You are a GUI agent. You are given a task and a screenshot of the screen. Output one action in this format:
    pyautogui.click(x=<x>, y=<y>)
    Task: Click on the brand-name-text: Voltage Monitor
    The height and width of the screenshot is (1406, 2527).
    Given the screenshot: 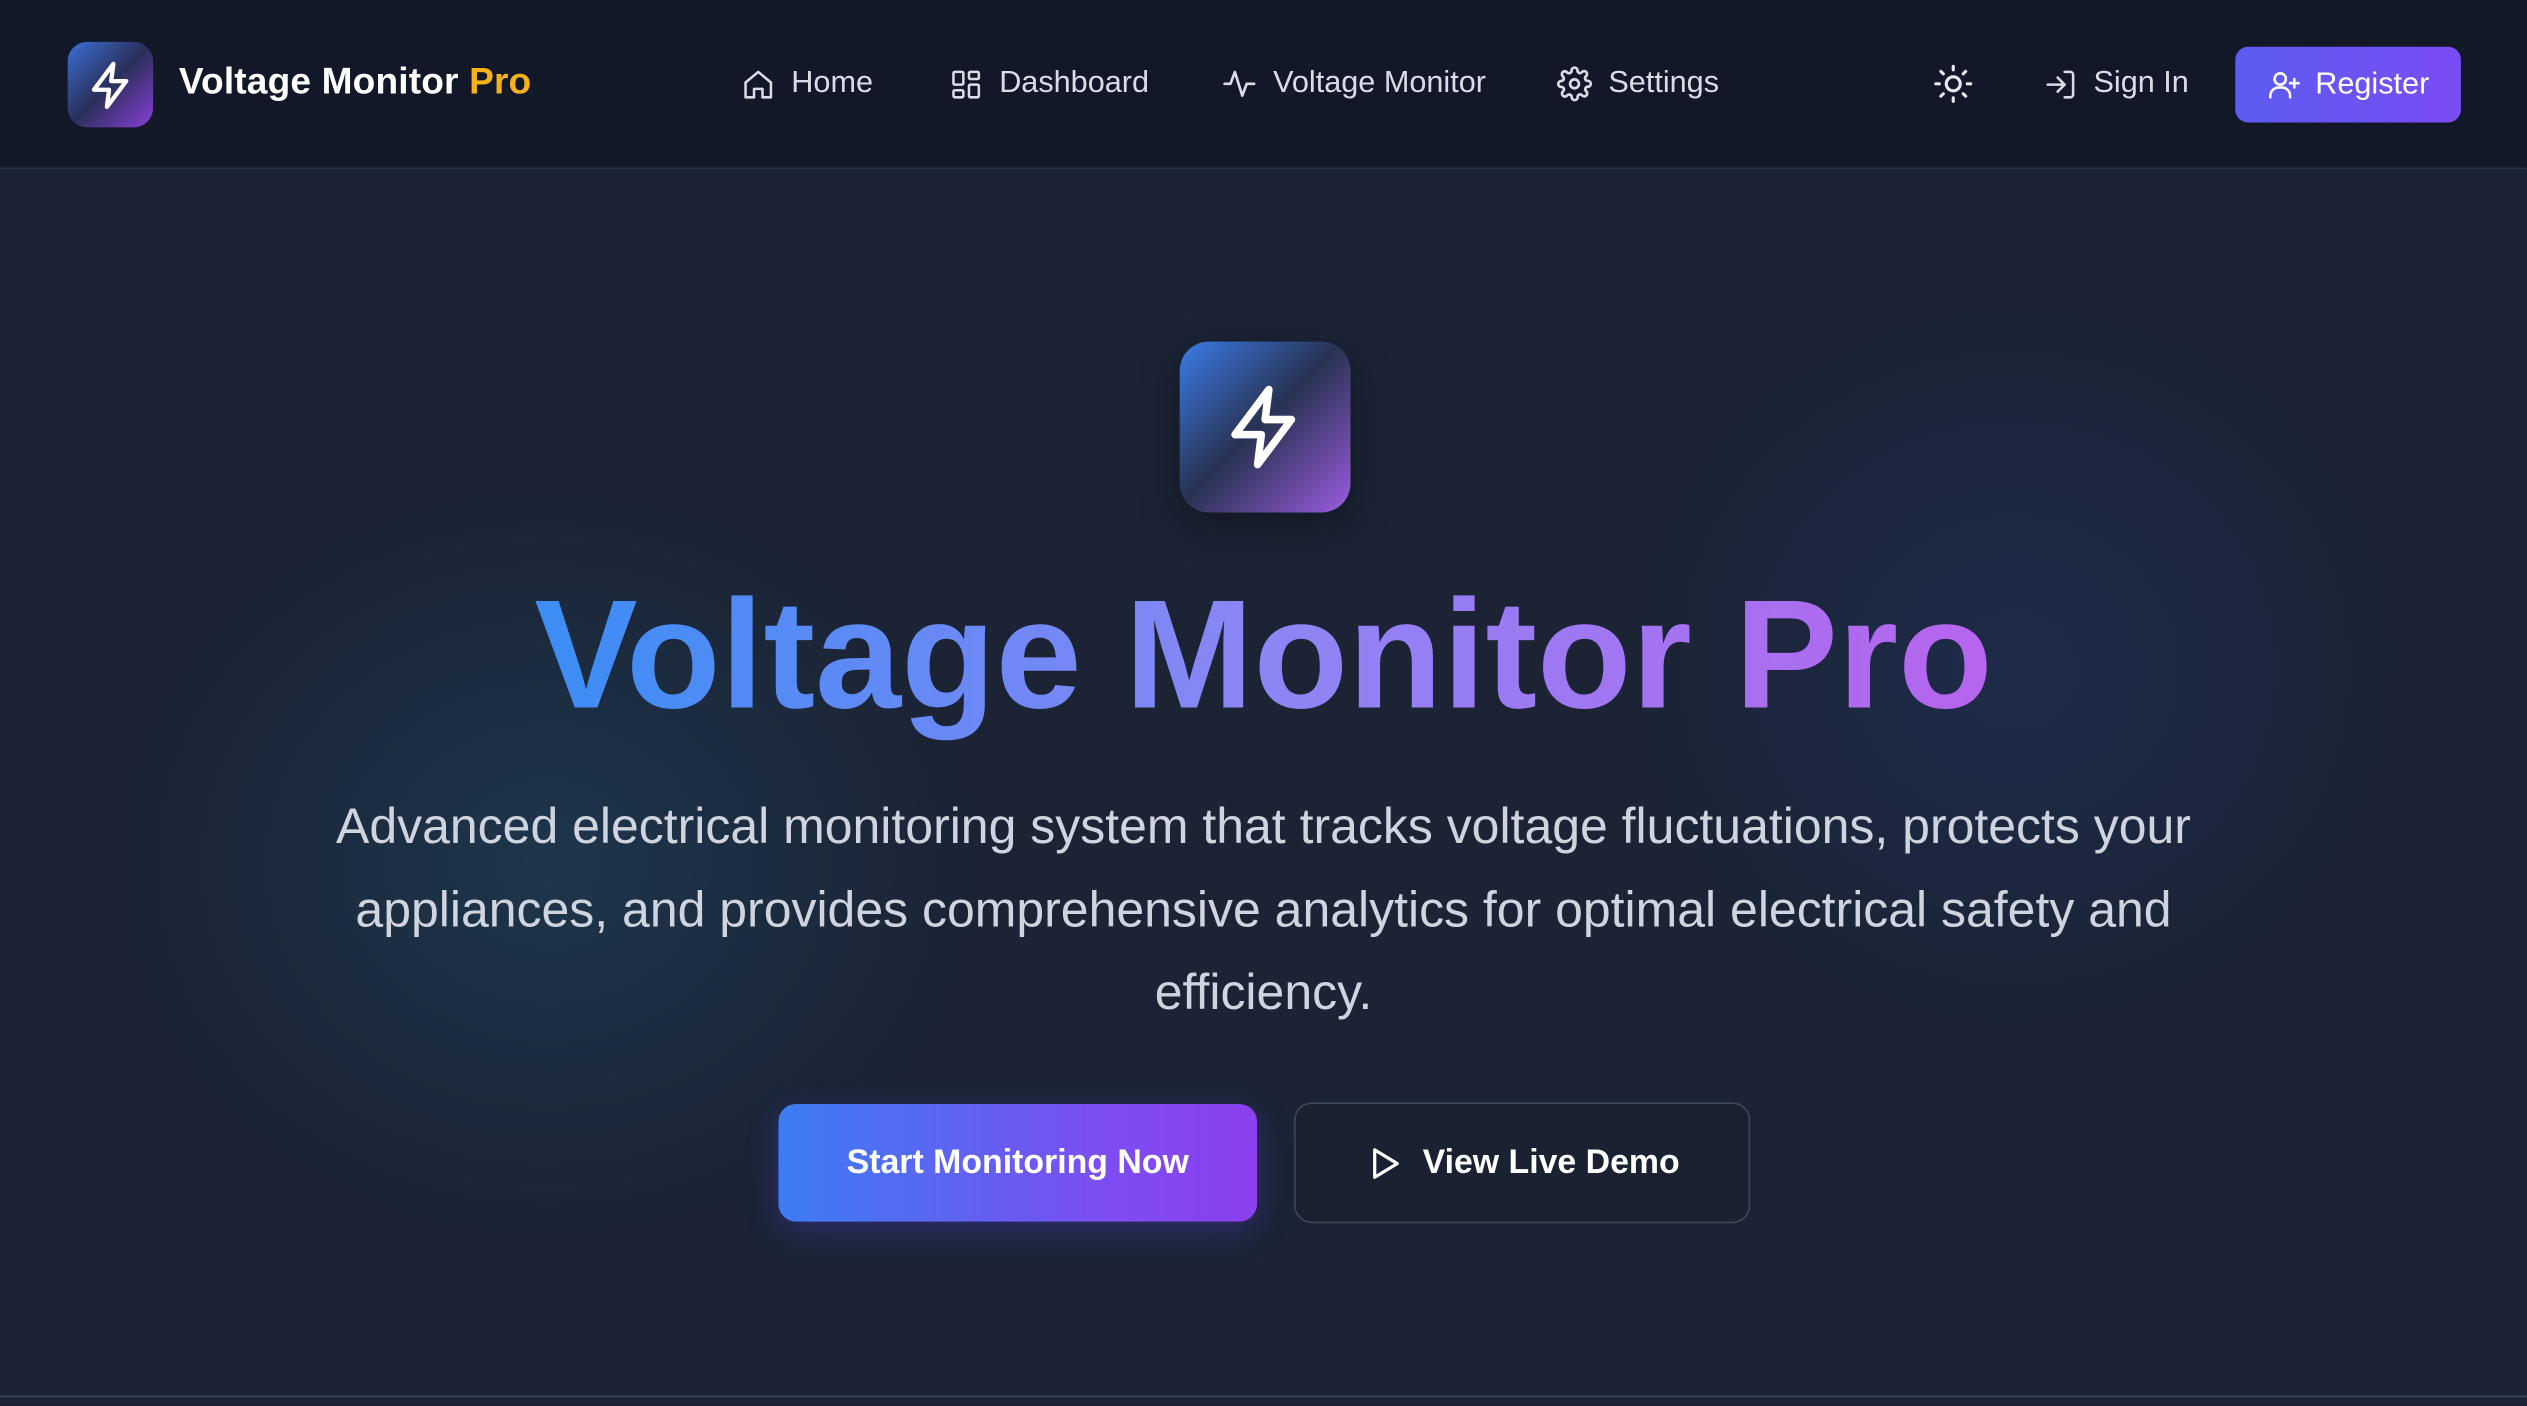 What is the action you would take?
    pyautogui.click(x=318, y=80)
    